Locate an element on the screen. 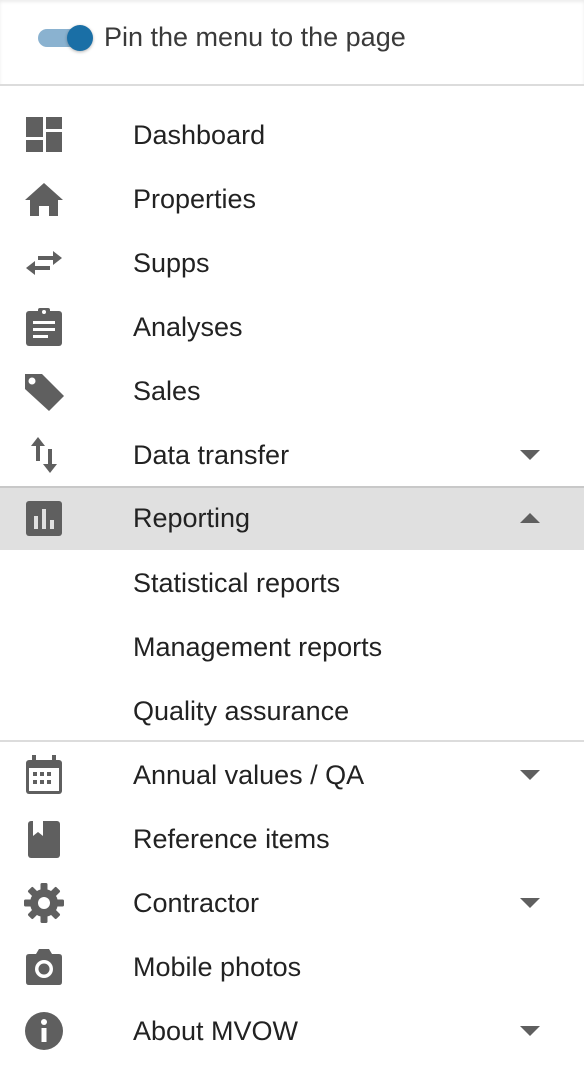 This screenshot has width=584, height=1080. chevron-up-icon is located at coordinates (530, 518).